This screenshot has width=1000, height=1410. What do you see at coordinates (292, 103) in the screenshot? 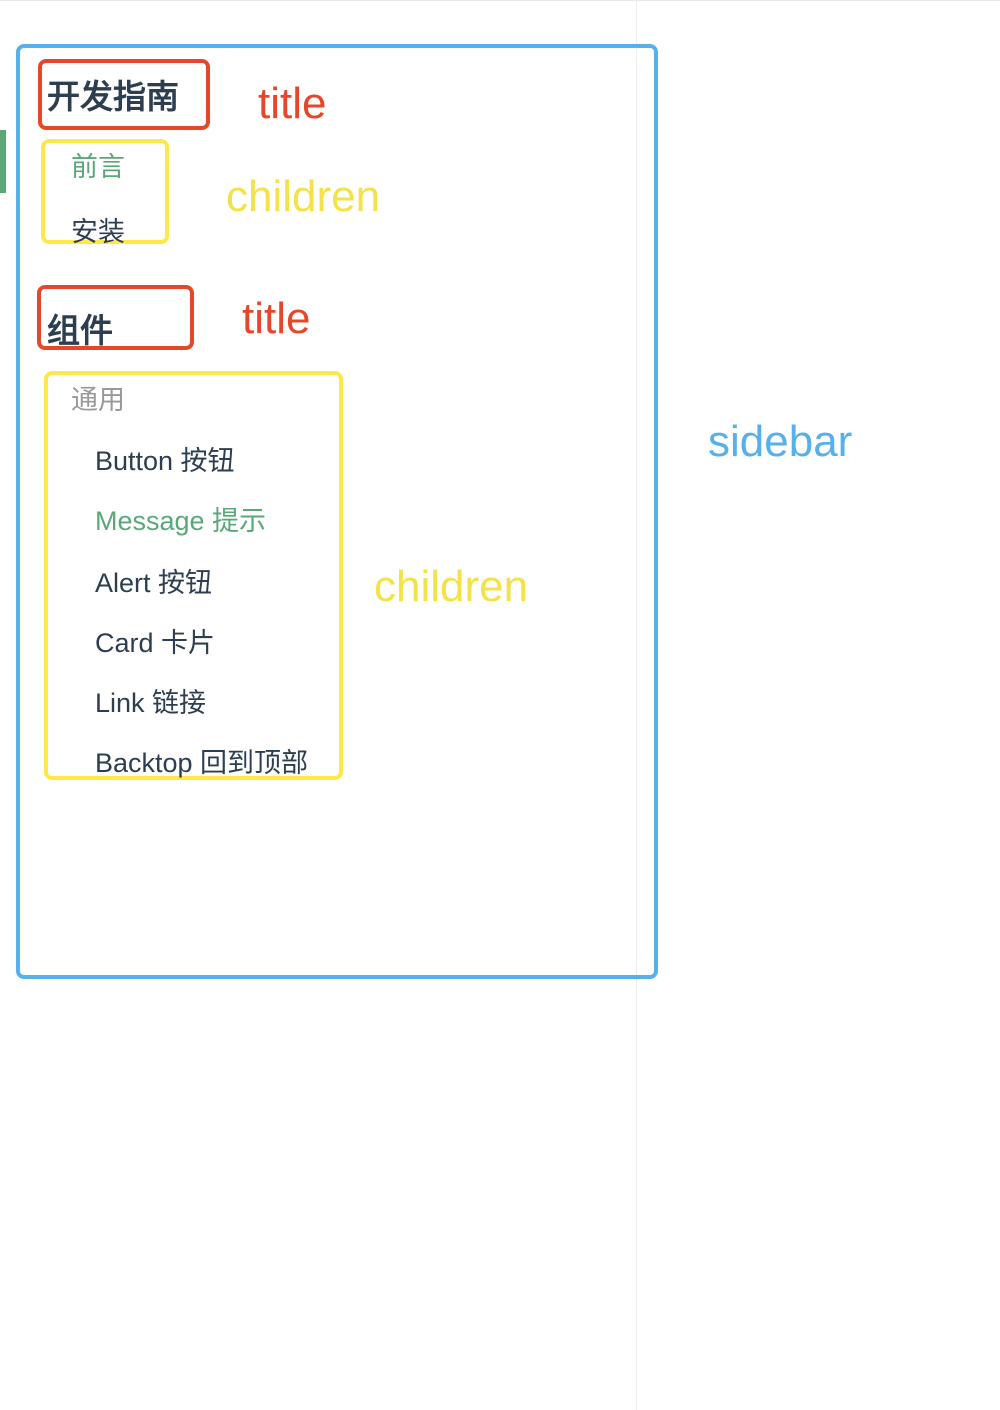
I see `annotation-label-title-1: title` at bounding box center [292, 103].